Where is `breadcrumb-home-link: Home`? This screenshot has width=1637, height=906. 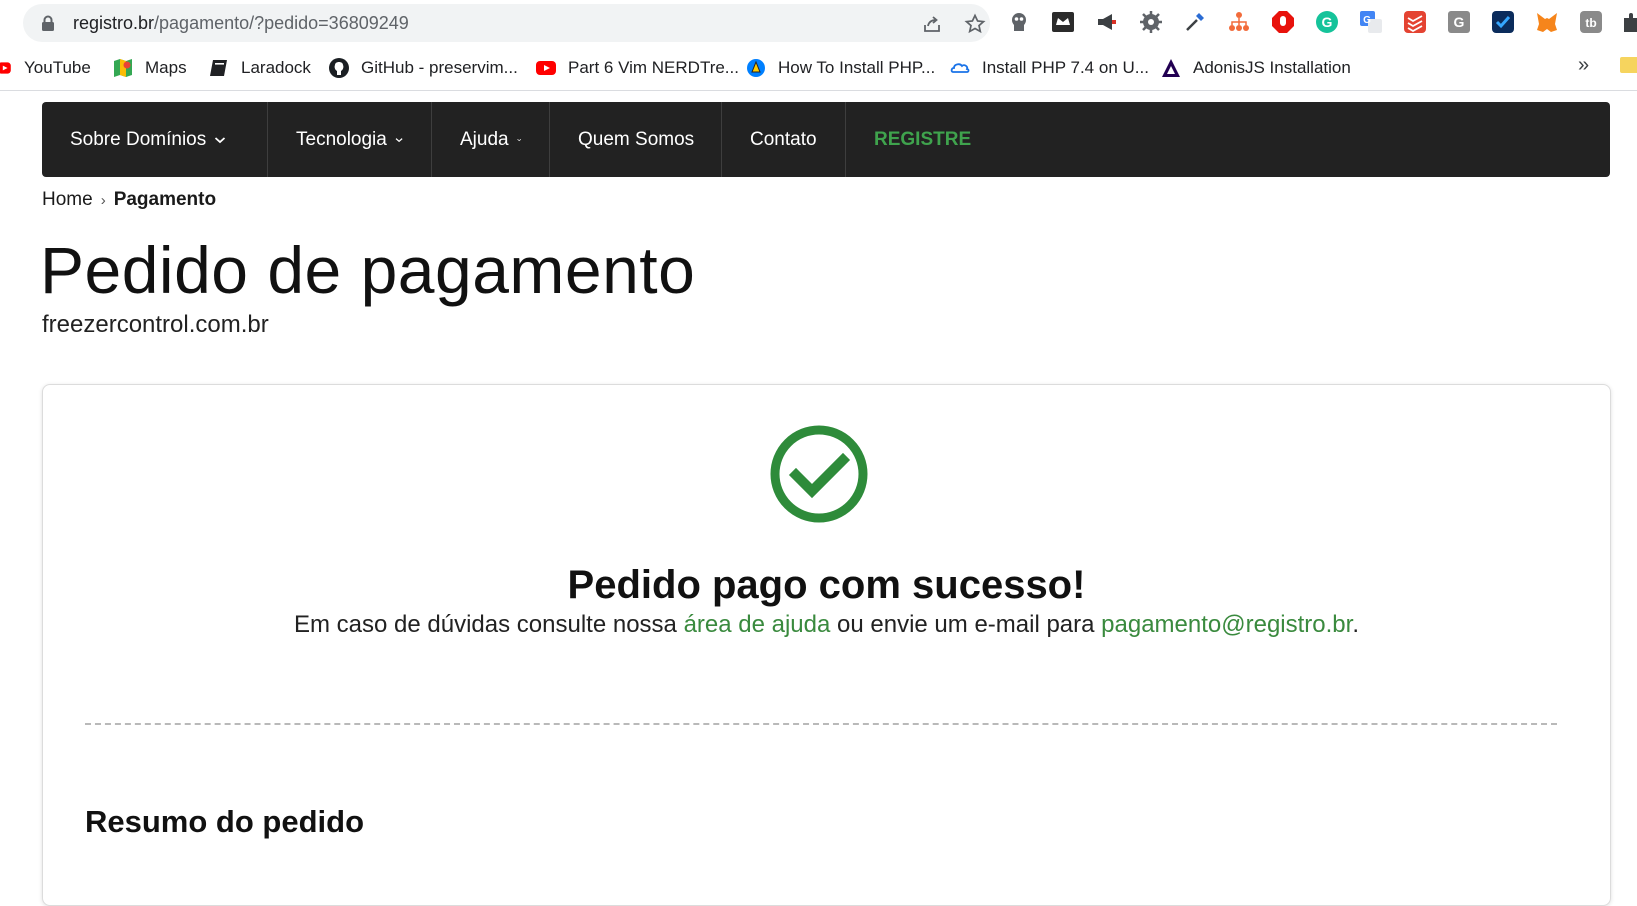
breadcrumb-home-link: Home is located at coordinates (67, 199).